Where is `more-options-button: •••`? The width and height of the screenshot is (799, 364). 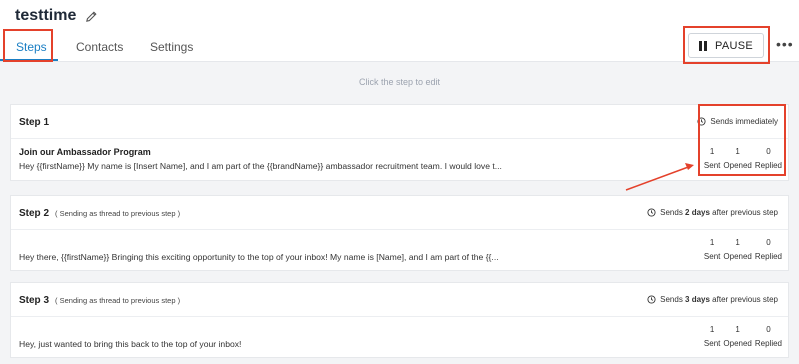
more-options-button: ••• is located at coordinates (785, 44).